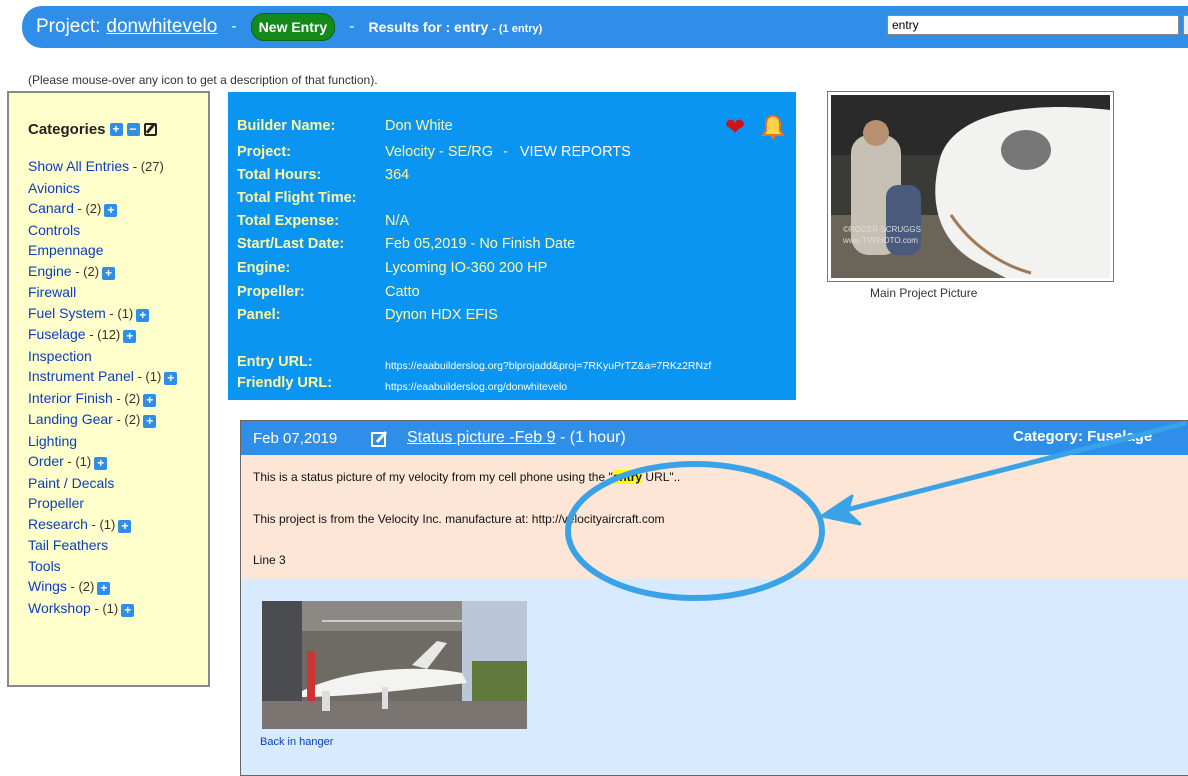 This screenshot has height=776, width=1188. I want to click on category-label: Fuselage, so click(57, 334).